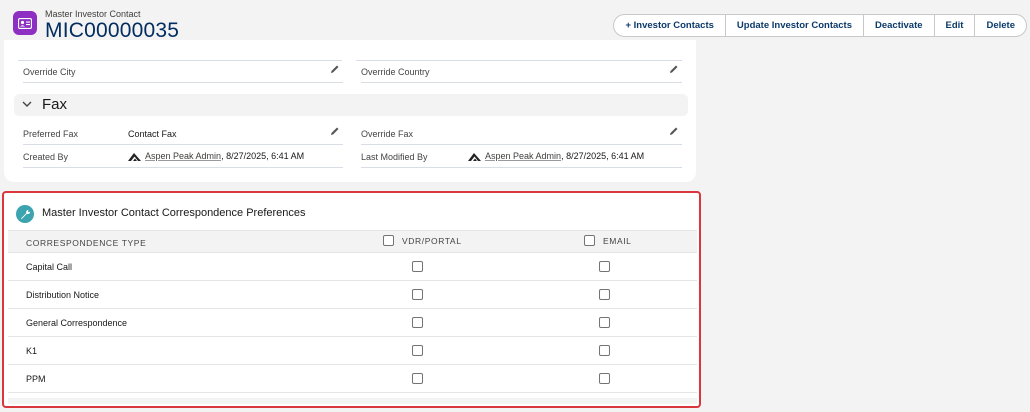 This screenshot has width=1030, height=412. Describe the element at coordinates (521, 72) in the screenshot. I see `override-country-field: Override Country` at that location.